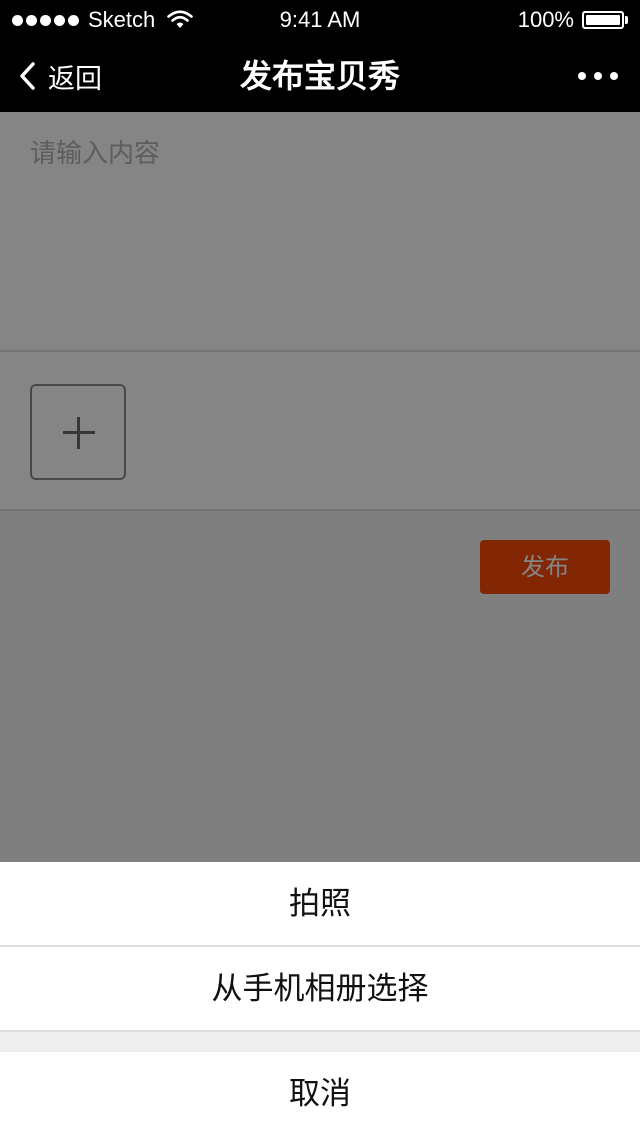 Image resolution: width=640 pixels, height=1136 pixels. What do you see at coordinates (75, 79) in the screenshot?
I see `back-label: 返回` at bounding box center [75, 79].